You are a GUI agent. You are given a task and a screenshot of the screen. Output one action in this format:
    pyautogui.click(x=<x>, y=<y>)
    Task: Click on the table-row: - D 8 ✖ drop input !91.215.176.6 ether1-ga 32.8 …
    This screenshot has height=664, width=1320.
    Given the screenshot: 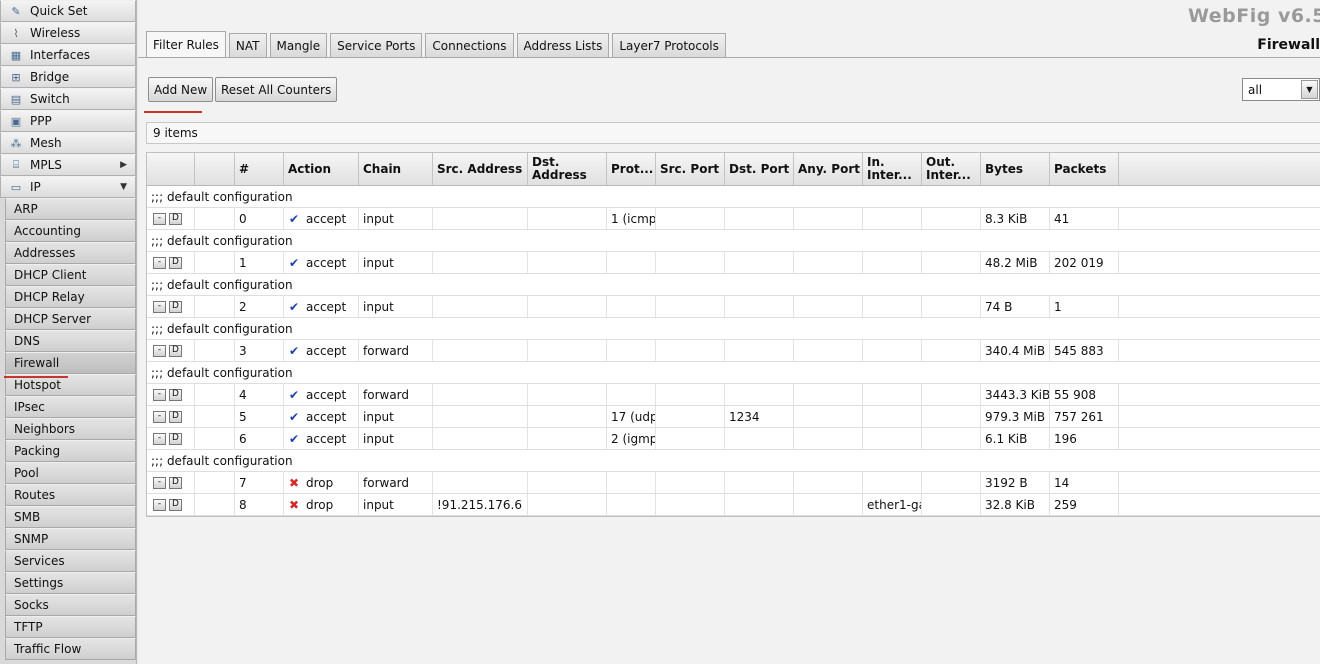 What is the action you would take?
    pyautogui.click(x=733, y=505)
    